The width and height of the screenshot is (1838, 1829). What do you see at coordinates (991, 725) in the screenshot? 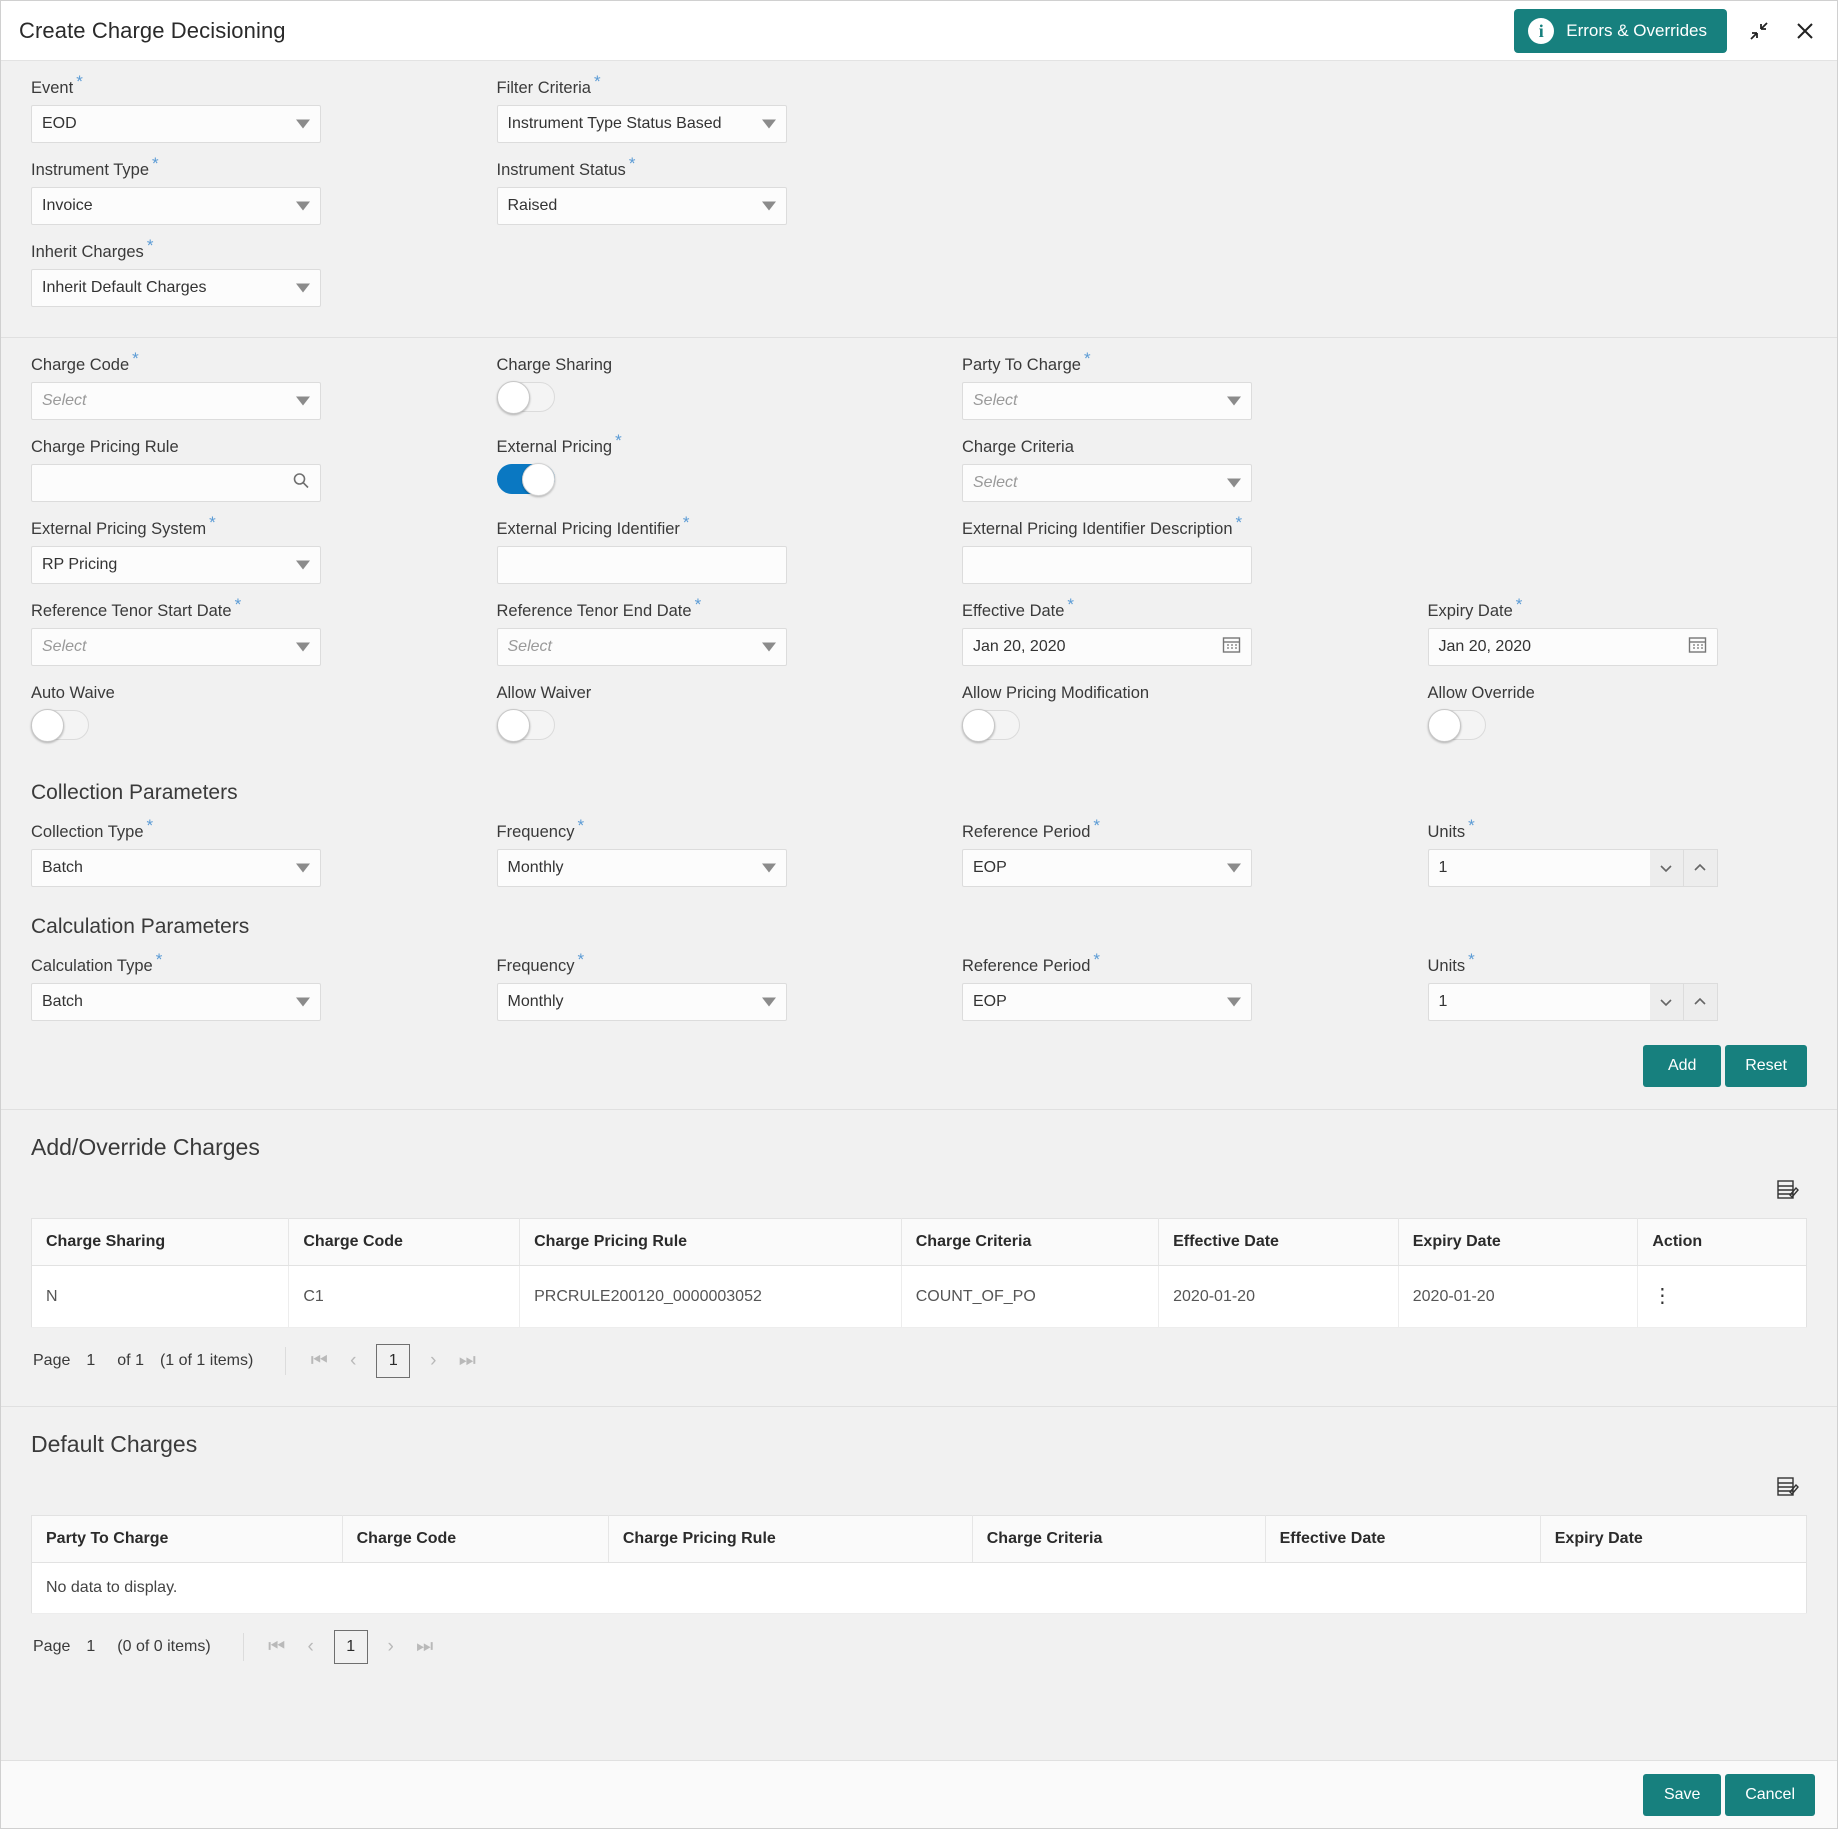
I see `allow-pricing-modification-toggle` at bounding box center [991, 725].